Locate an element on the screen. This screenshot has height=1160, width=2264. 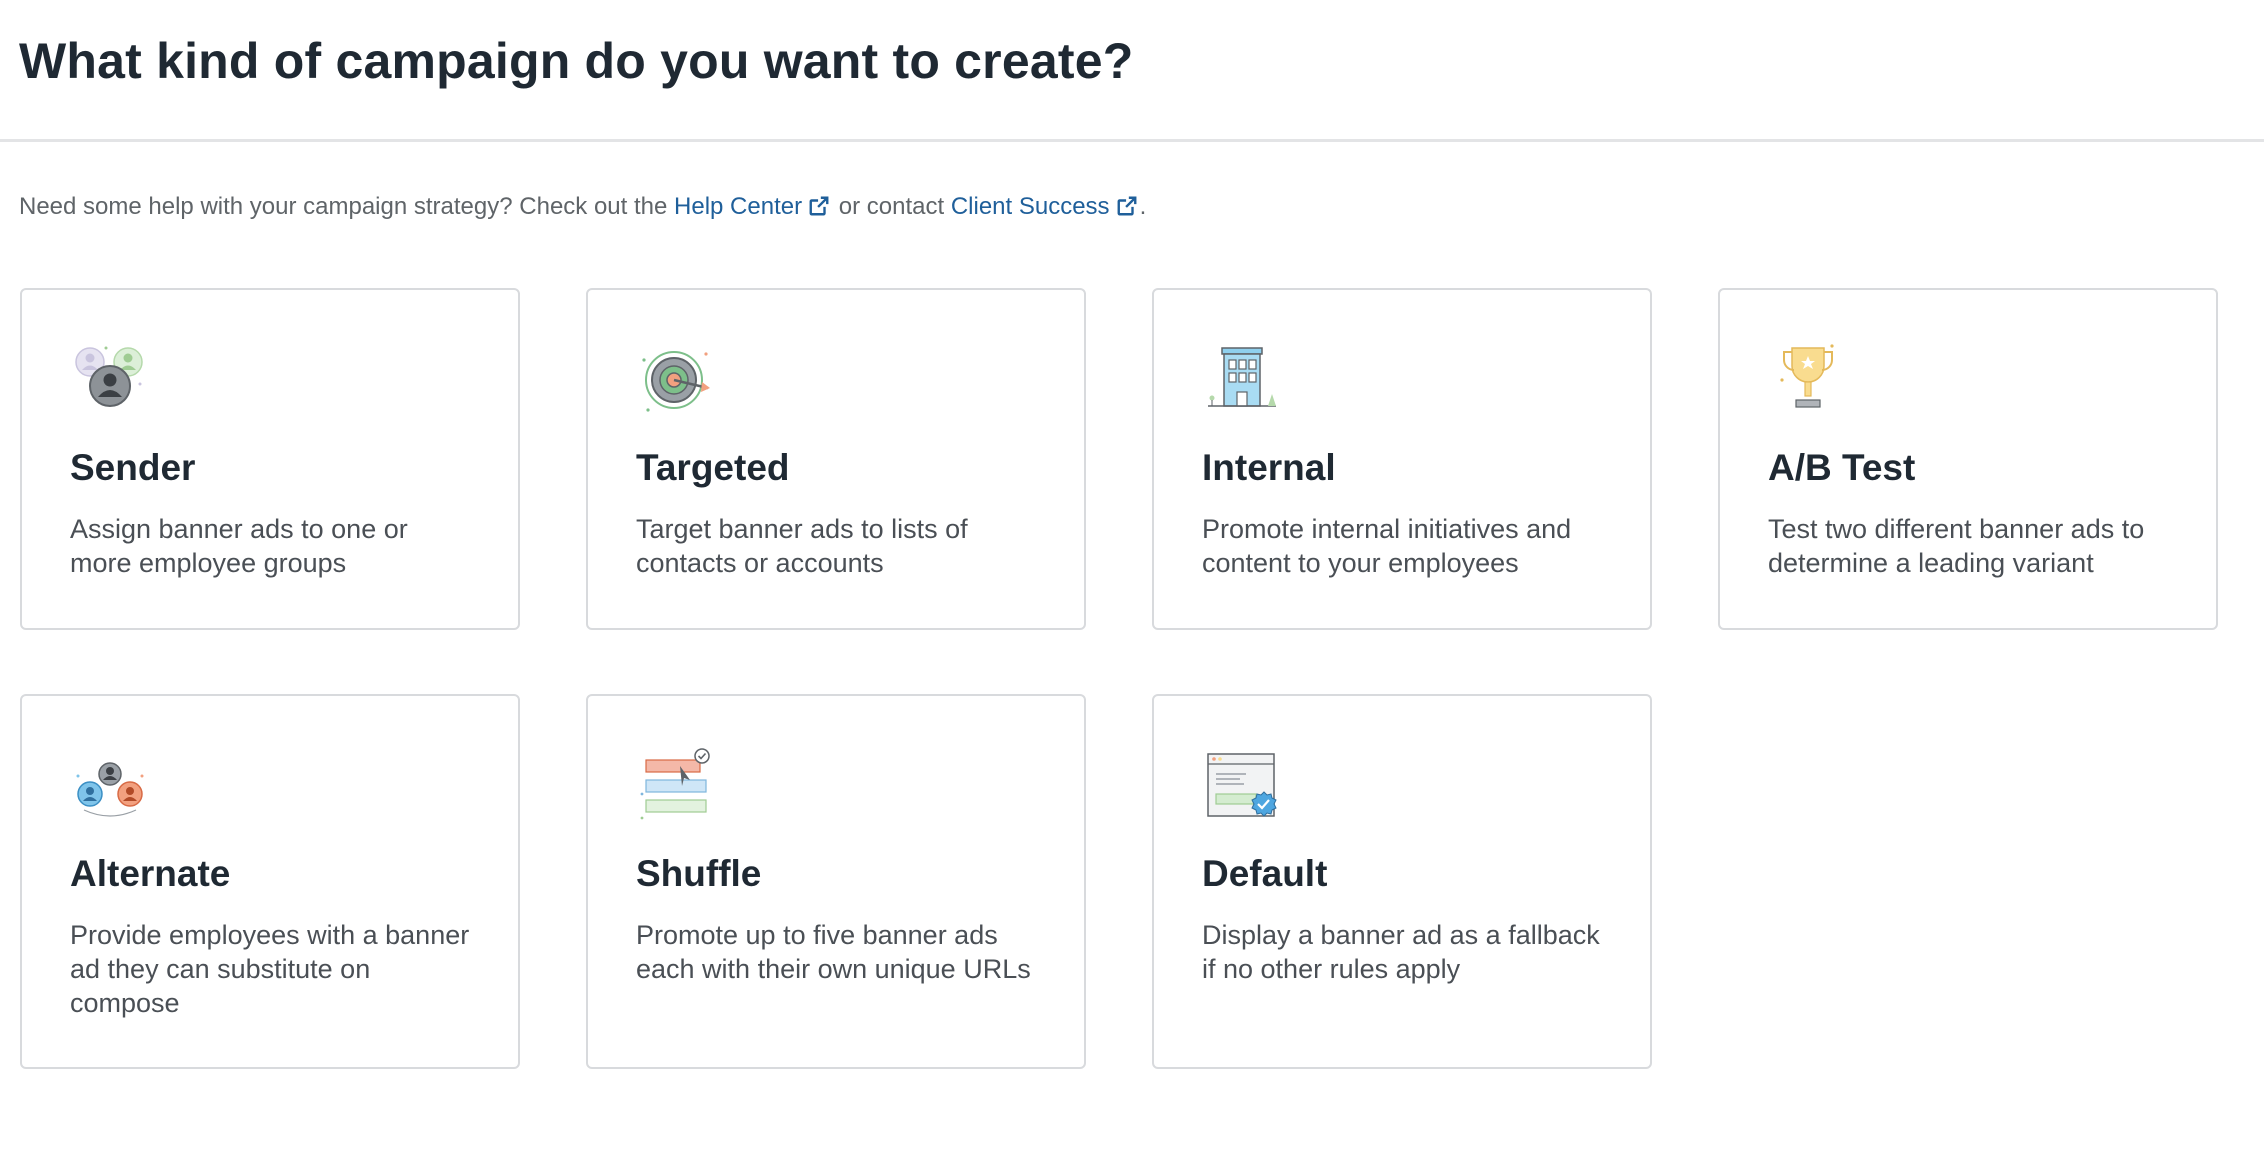
trophy-icon is located at coordinates (1807, 376).